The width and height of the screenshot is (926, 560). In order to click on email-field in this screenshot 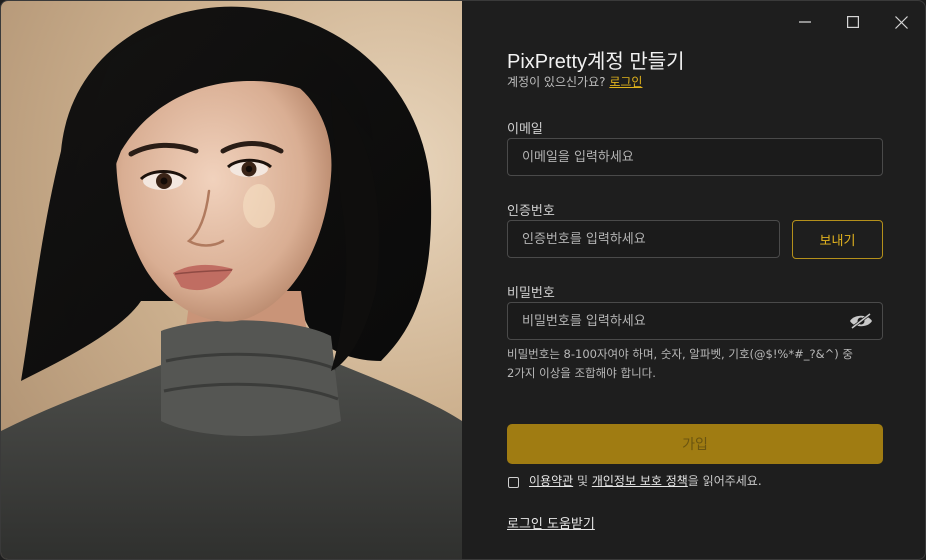, I will do `click(695, 157)`.